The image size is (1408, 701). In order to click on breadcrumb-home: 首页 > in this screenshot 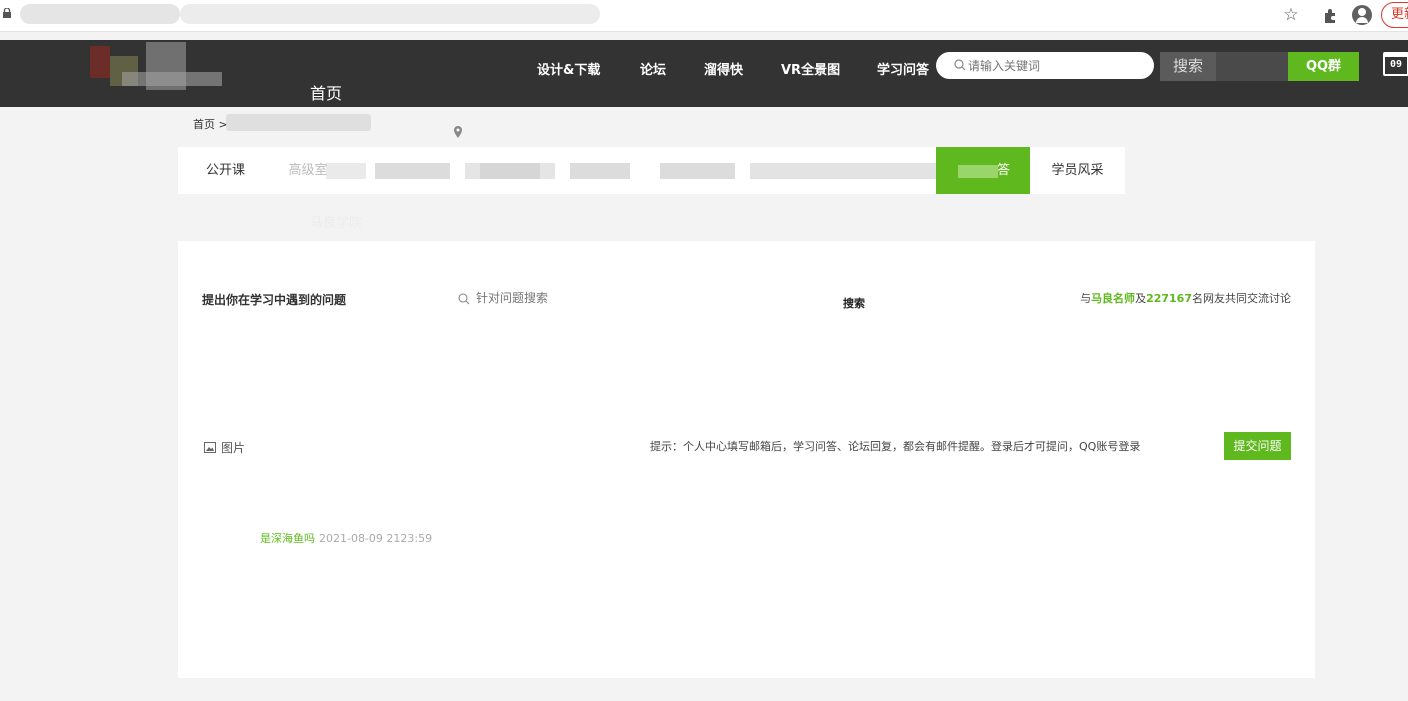, I will do `click(210, 124)`.